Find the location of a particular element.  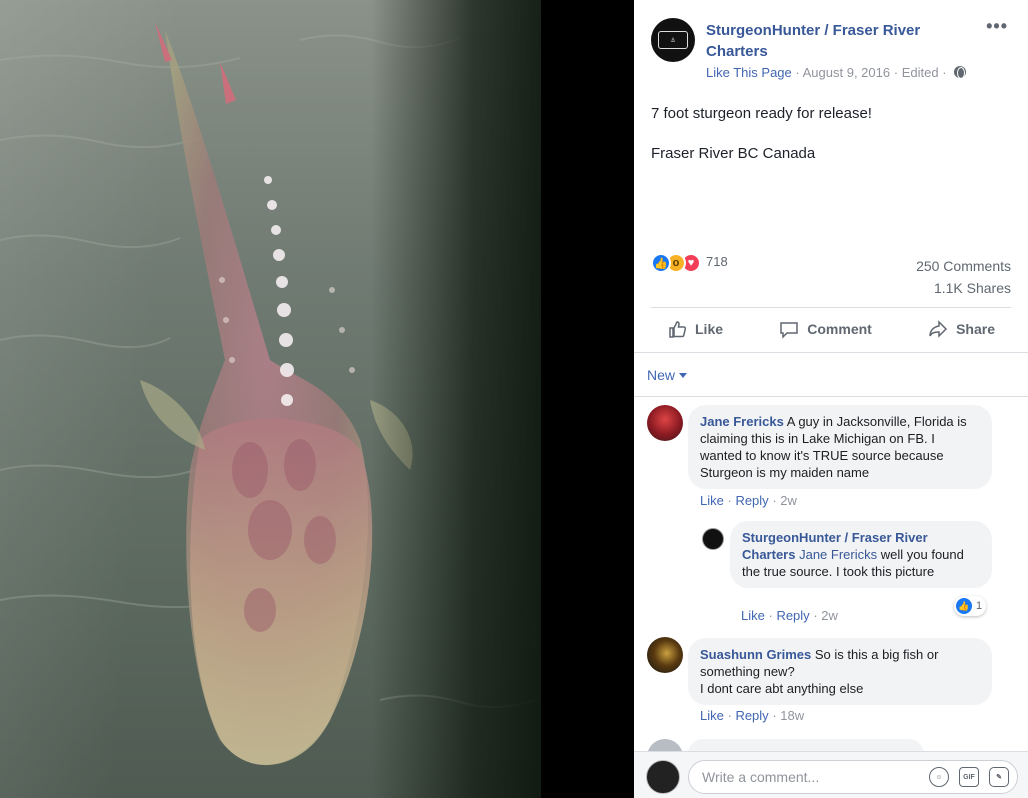

photo-backdrop is located at coordinates (587, 399).